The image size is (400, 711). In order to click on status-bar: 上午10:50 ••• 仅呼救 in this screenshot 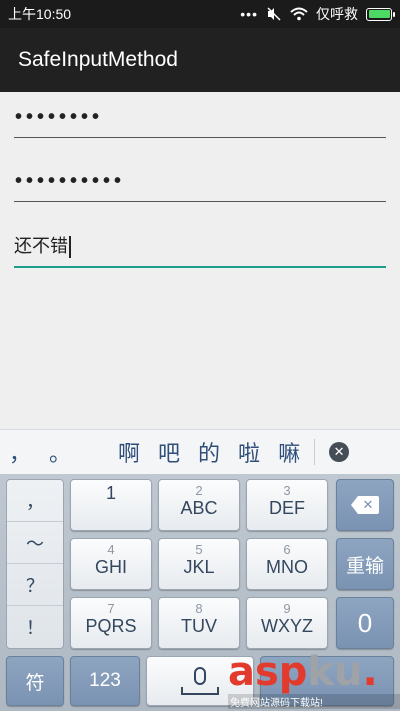, I will do `click(200, 14)`.